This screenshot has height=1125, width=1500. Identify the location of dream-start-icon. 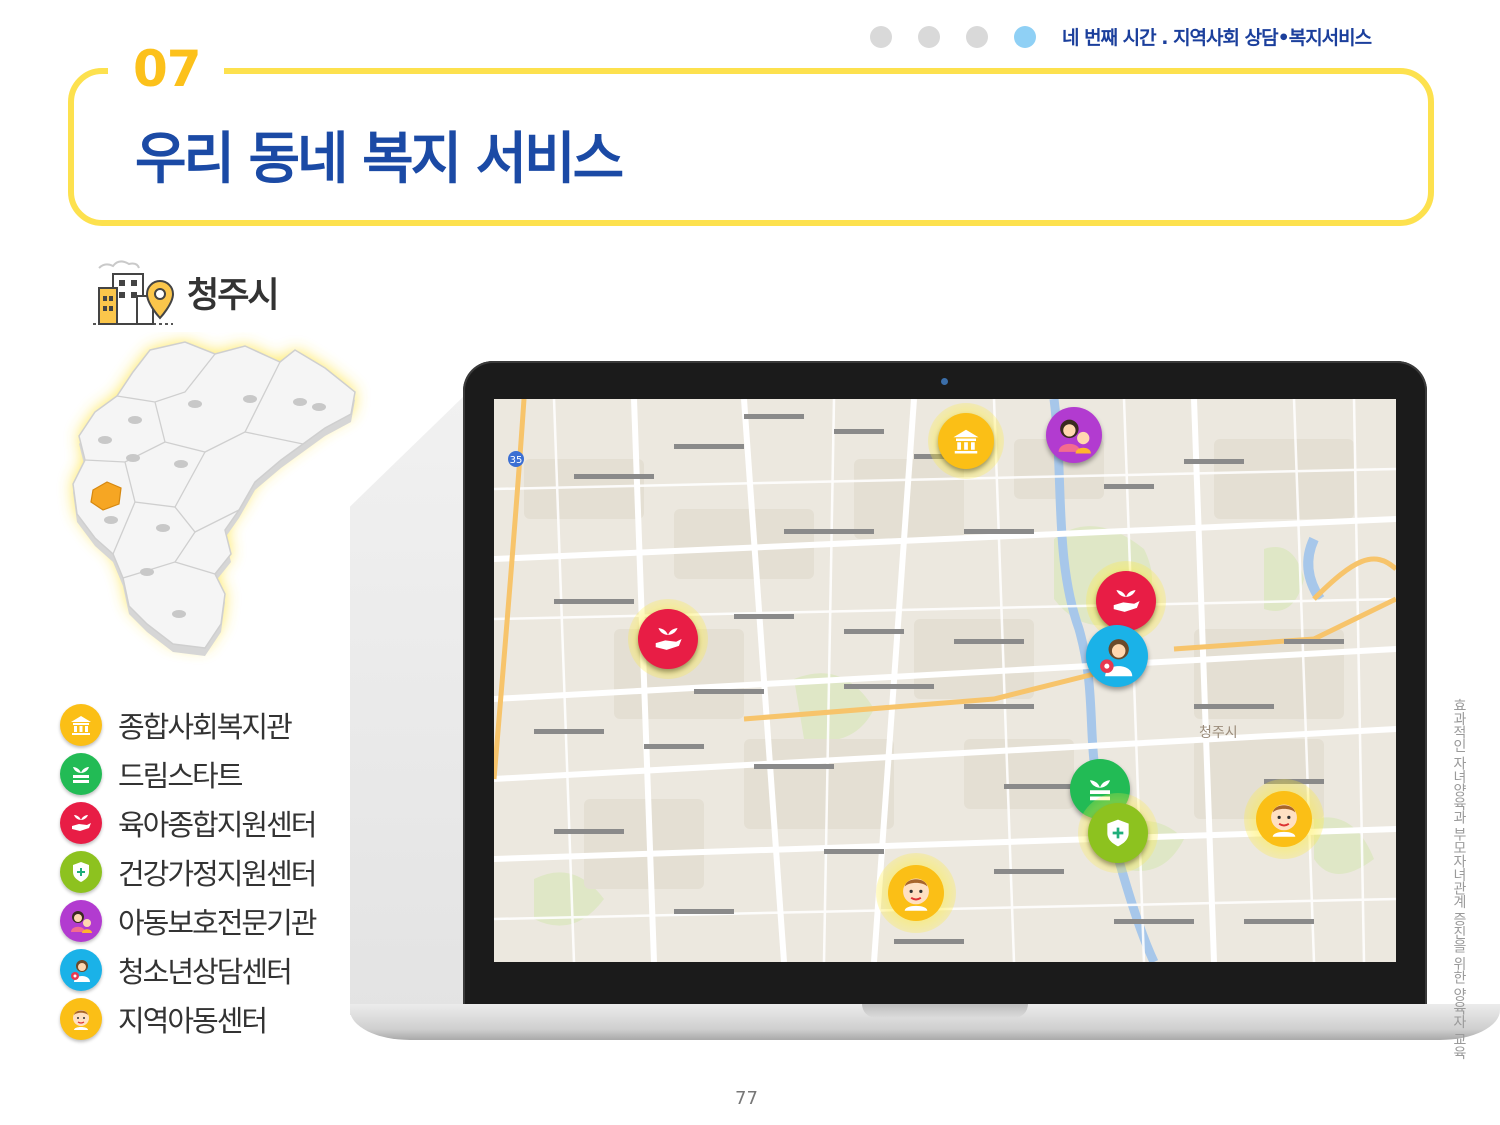
(81, 773).